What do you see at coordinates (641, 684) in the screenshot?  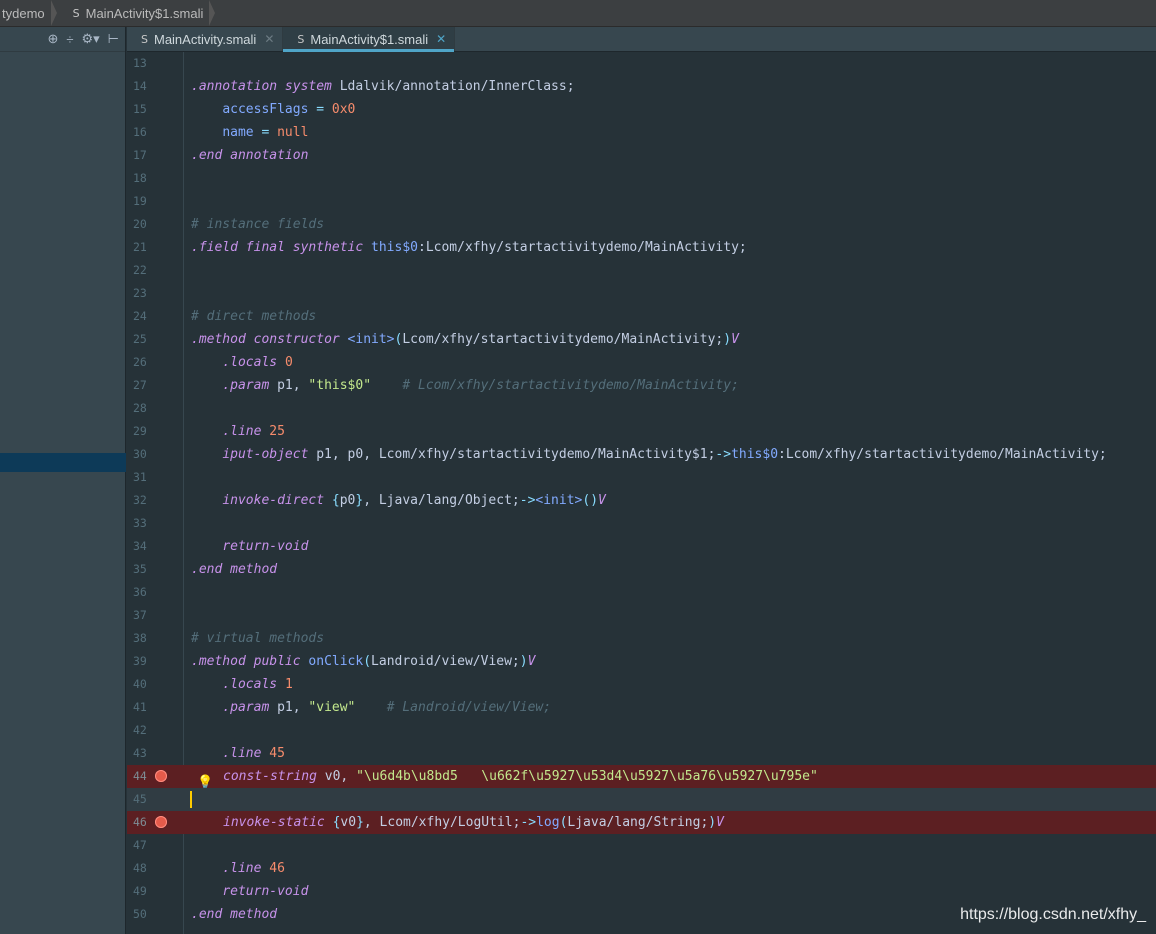 I see `code-line: 40 .locals 1` at bounding box center [641, 684].